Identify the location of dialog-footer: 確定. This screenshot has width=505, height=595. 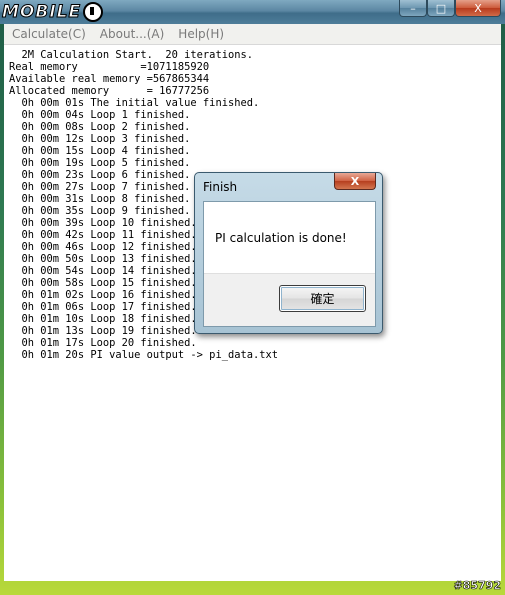
(289, 299).